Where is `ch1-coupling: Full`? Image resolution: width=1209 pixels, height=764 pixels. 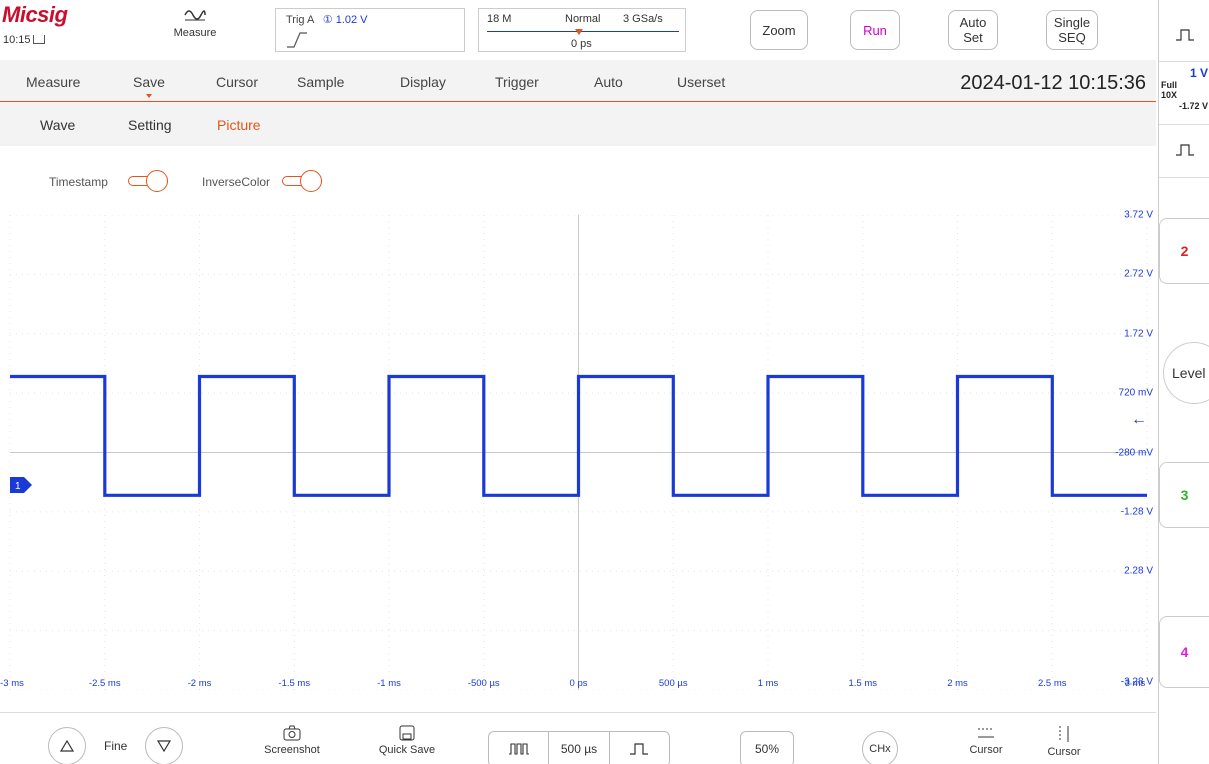 ch1-coupling: Full is located at coordinates (1169, 85).